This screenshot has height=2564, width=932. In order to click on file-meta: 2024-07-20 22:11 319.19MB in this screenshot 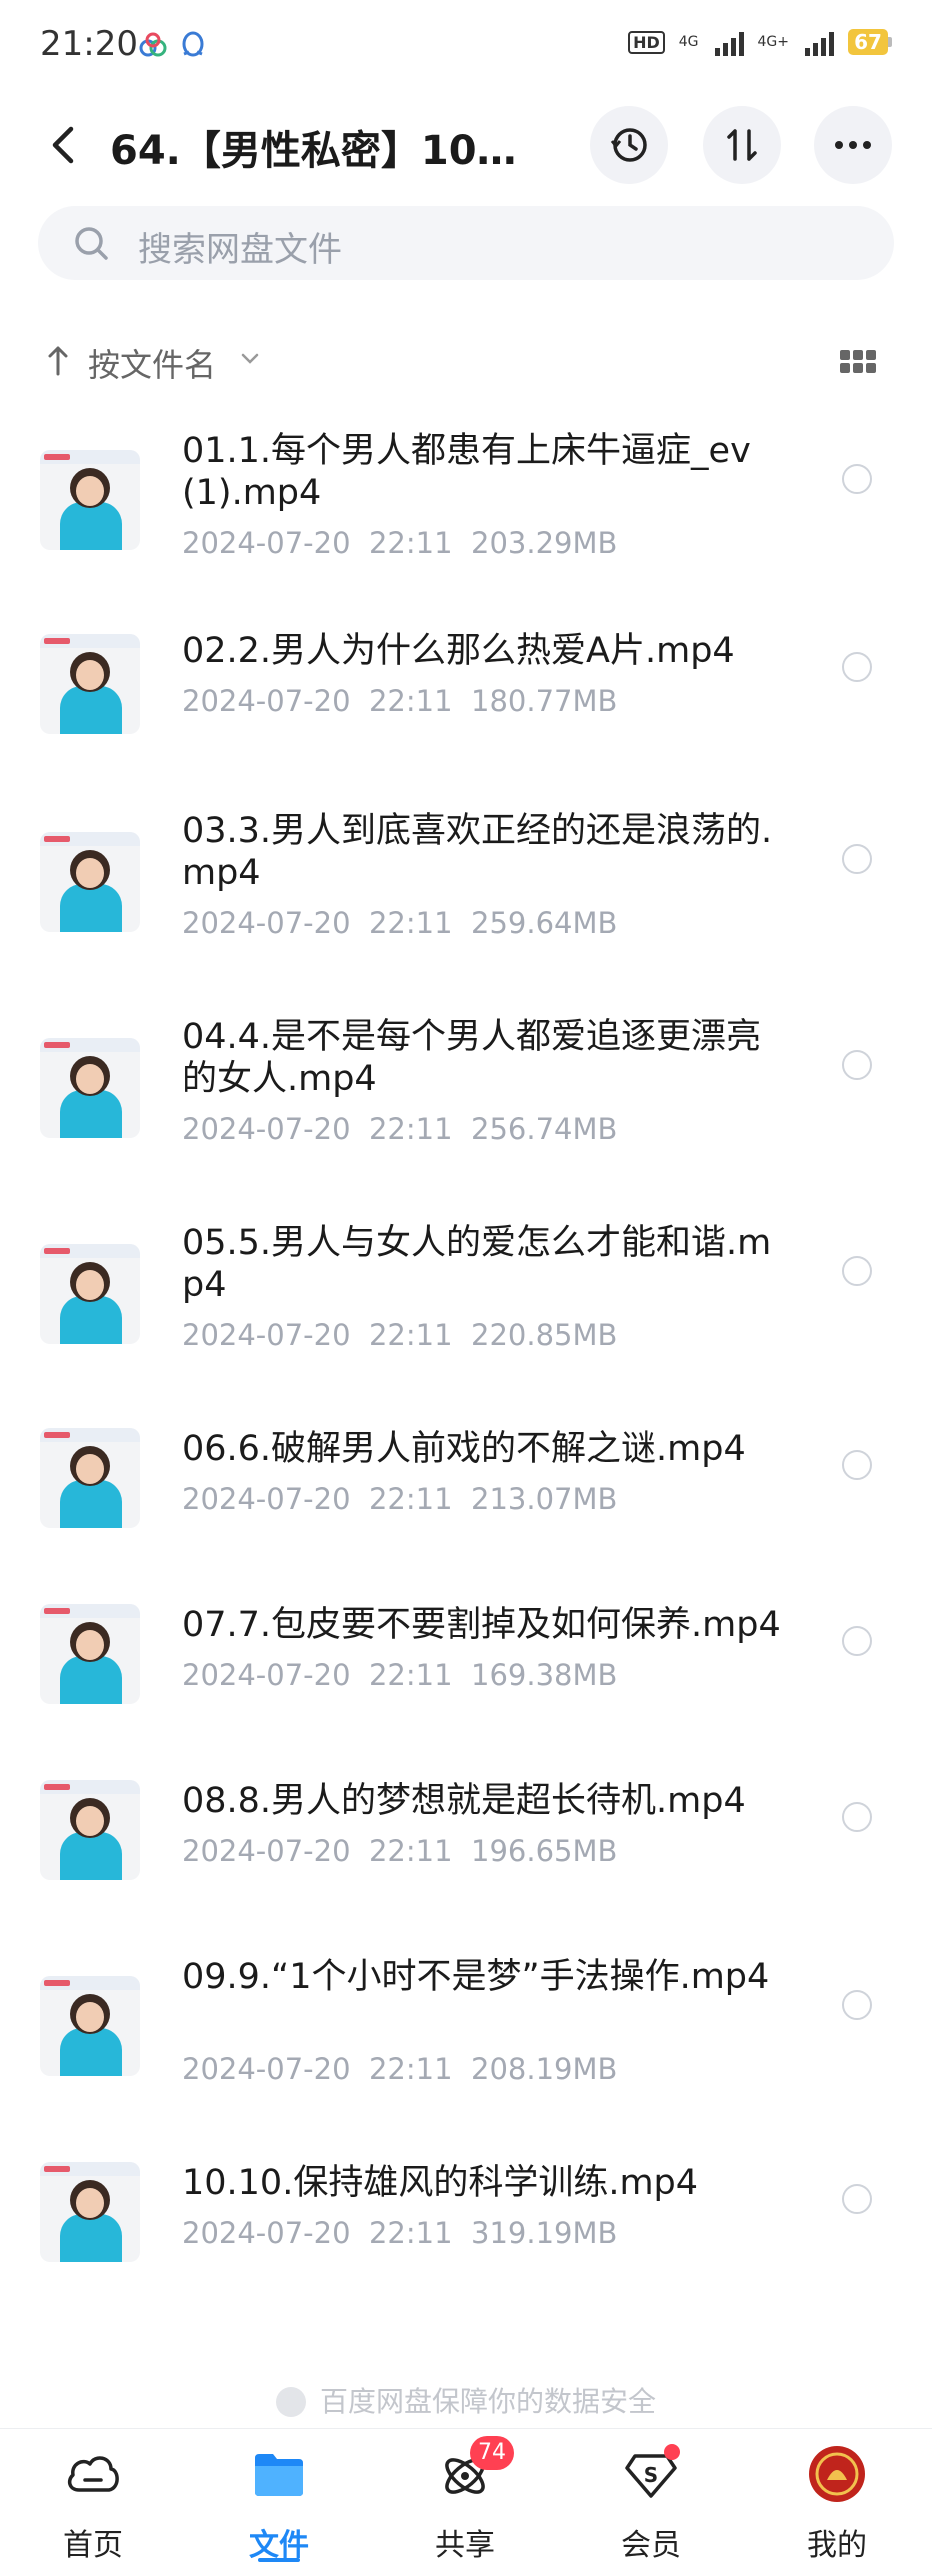, I will do `click(399, 2233)`.